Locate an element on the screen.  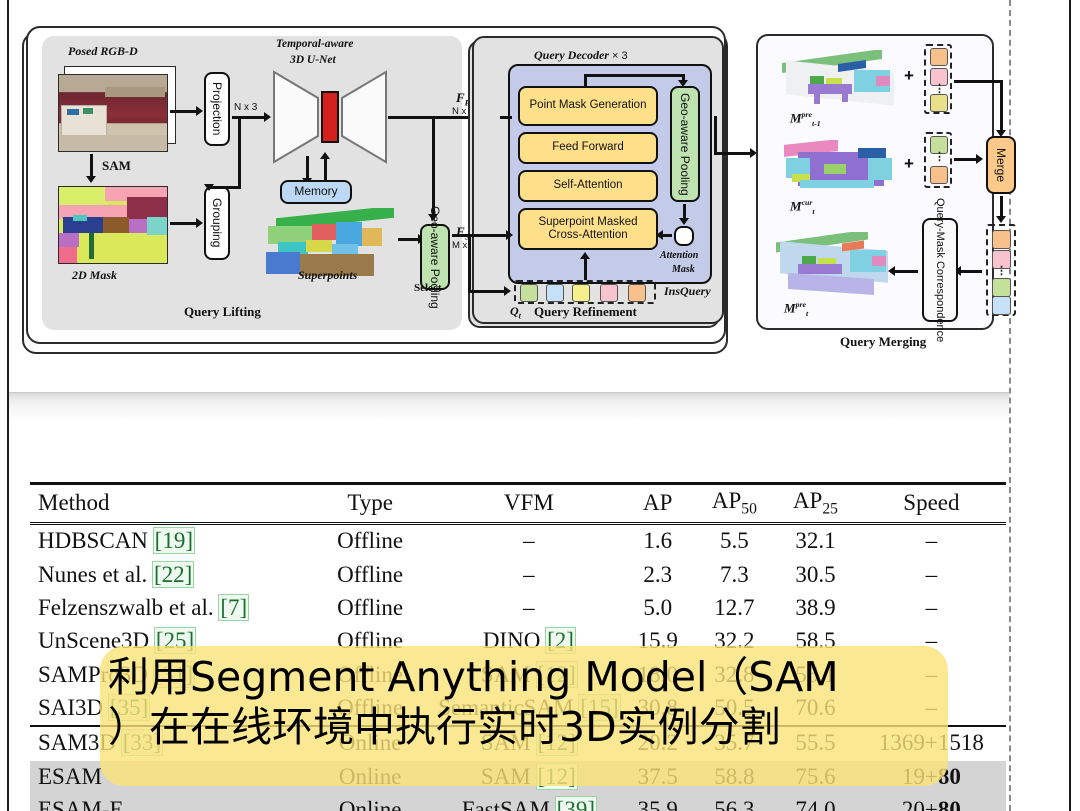
cell-ap: 35.9 is located at coordinates (657, 804).